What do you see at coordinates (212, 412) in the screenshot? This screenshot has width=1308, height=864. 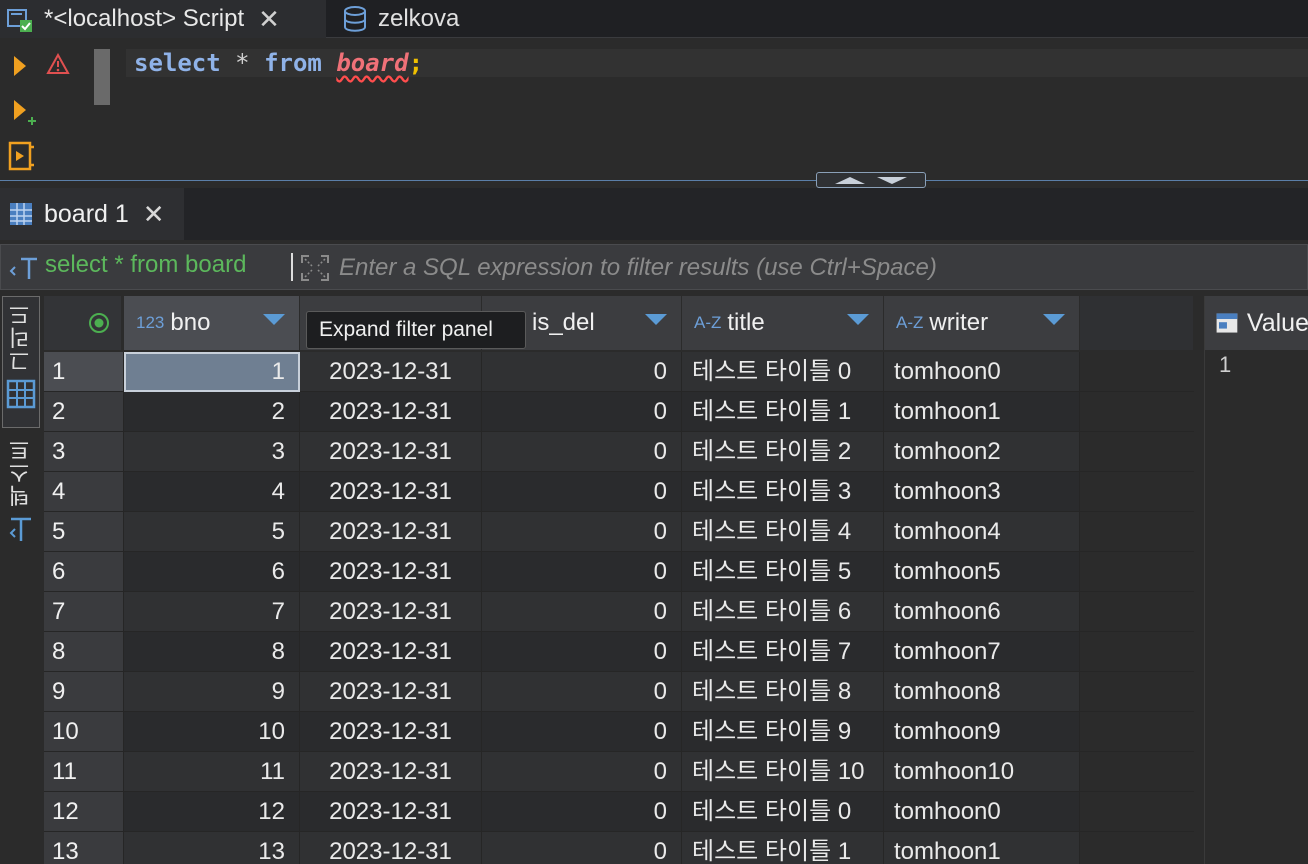 I see `cell-bno: 2` at bounding box center [212, 412].